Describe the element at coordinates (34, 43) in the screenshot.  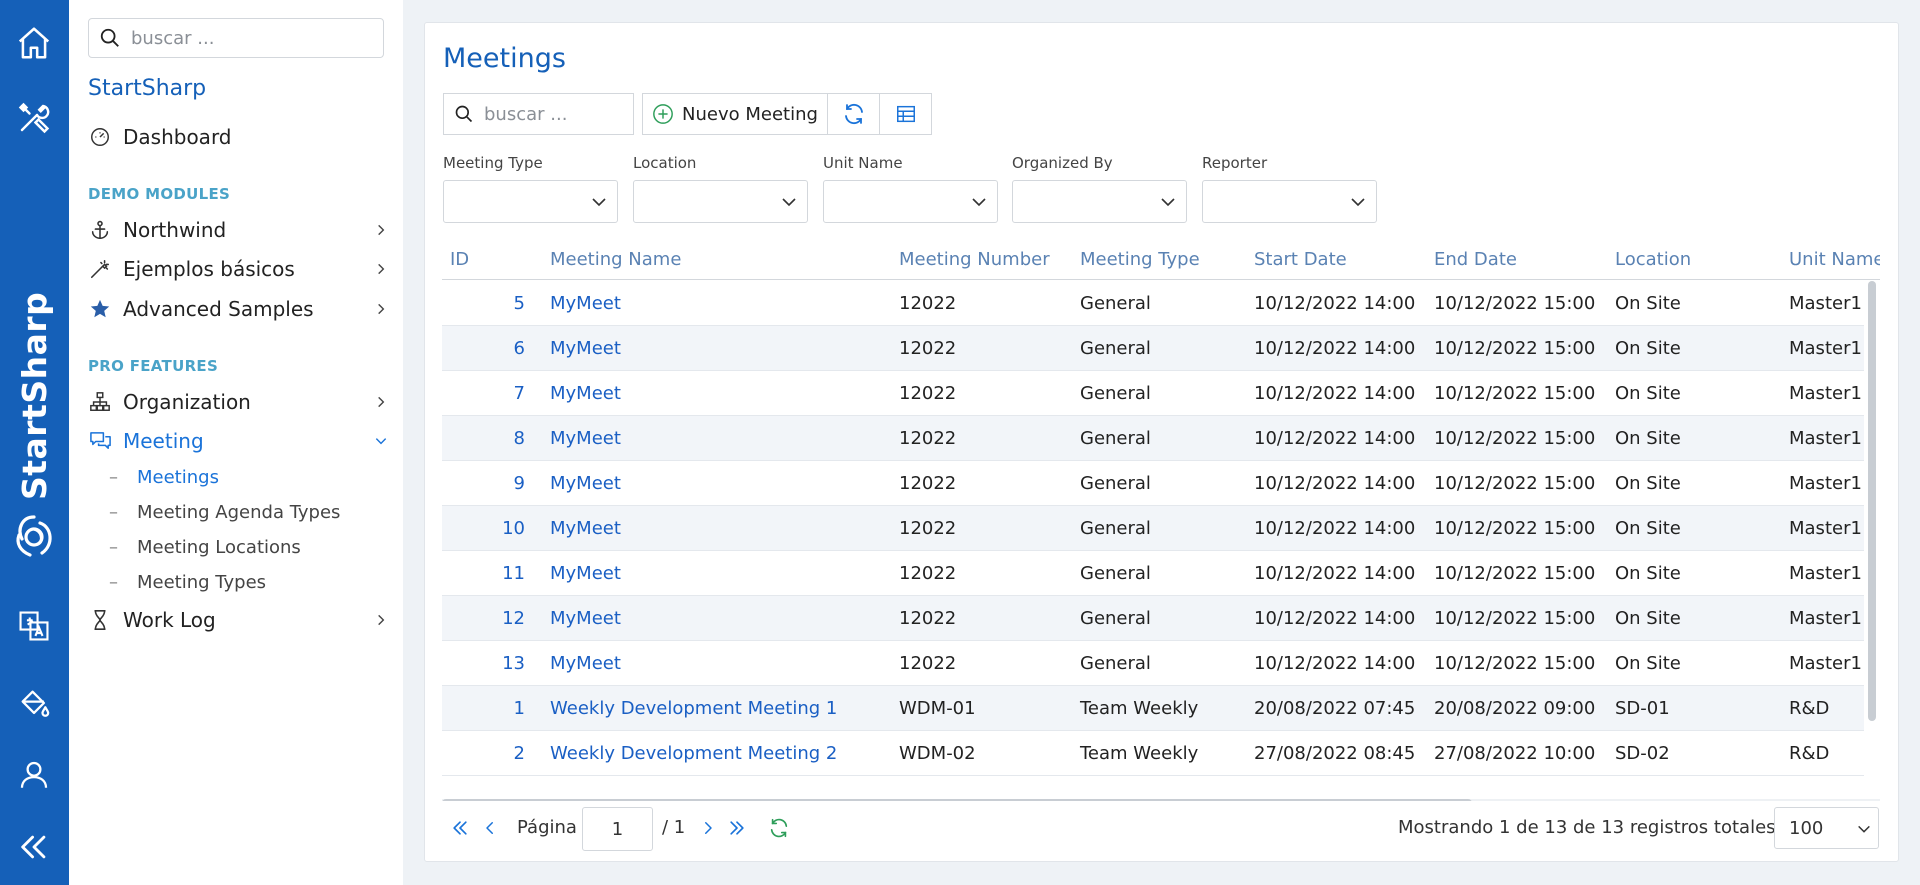
I see `home-icon` at that location.